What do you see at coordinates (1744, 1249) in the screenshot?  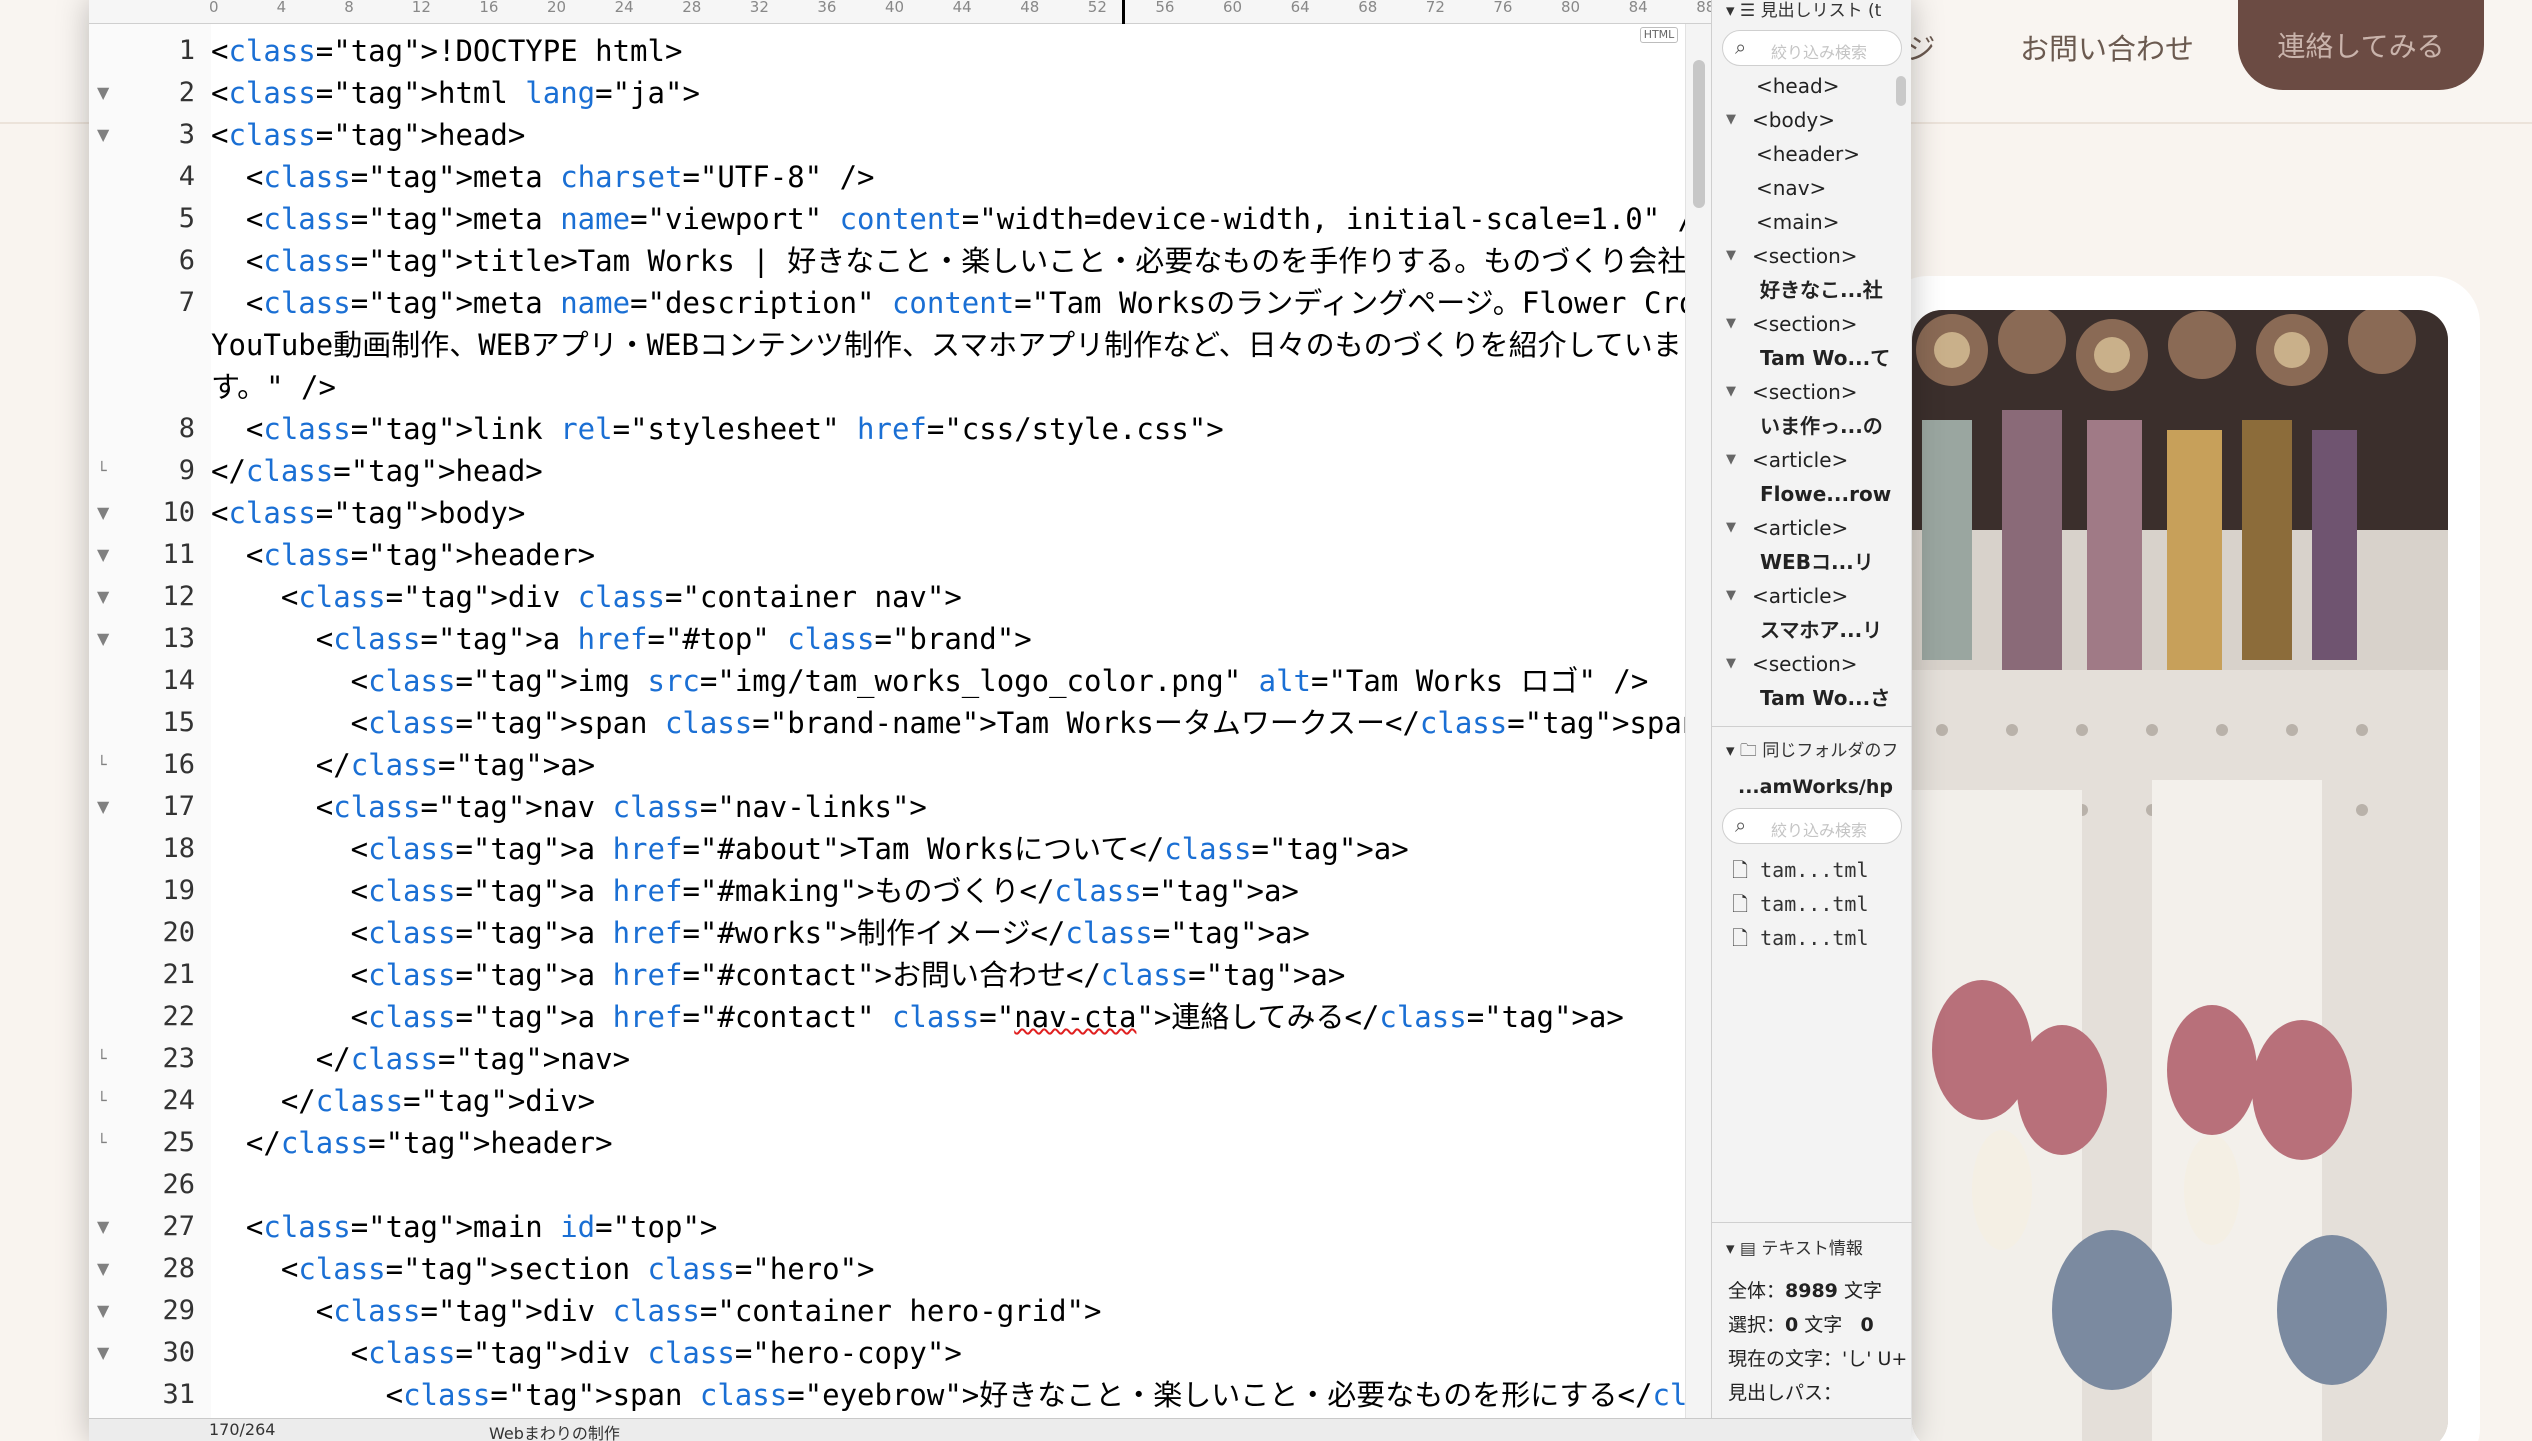 I see `info-icon: ▾ ▤` at bounding box center [1744, 1249].